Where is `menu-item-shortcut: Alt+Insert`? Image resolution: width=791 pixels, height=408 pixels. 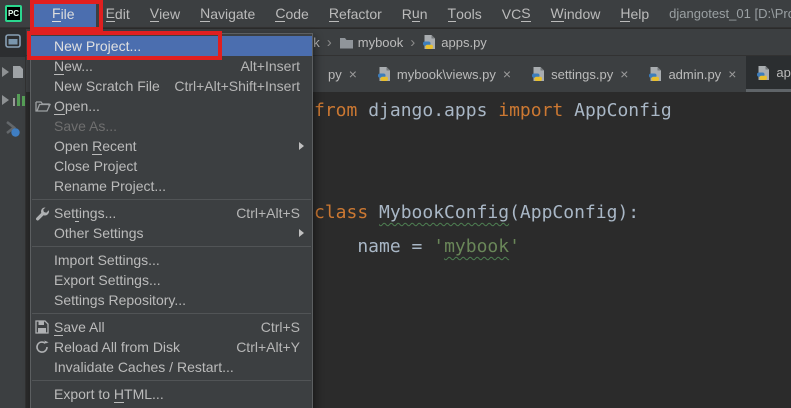
menu-item-shortcut: Alt+Insert is located at coordinates (270, 66).